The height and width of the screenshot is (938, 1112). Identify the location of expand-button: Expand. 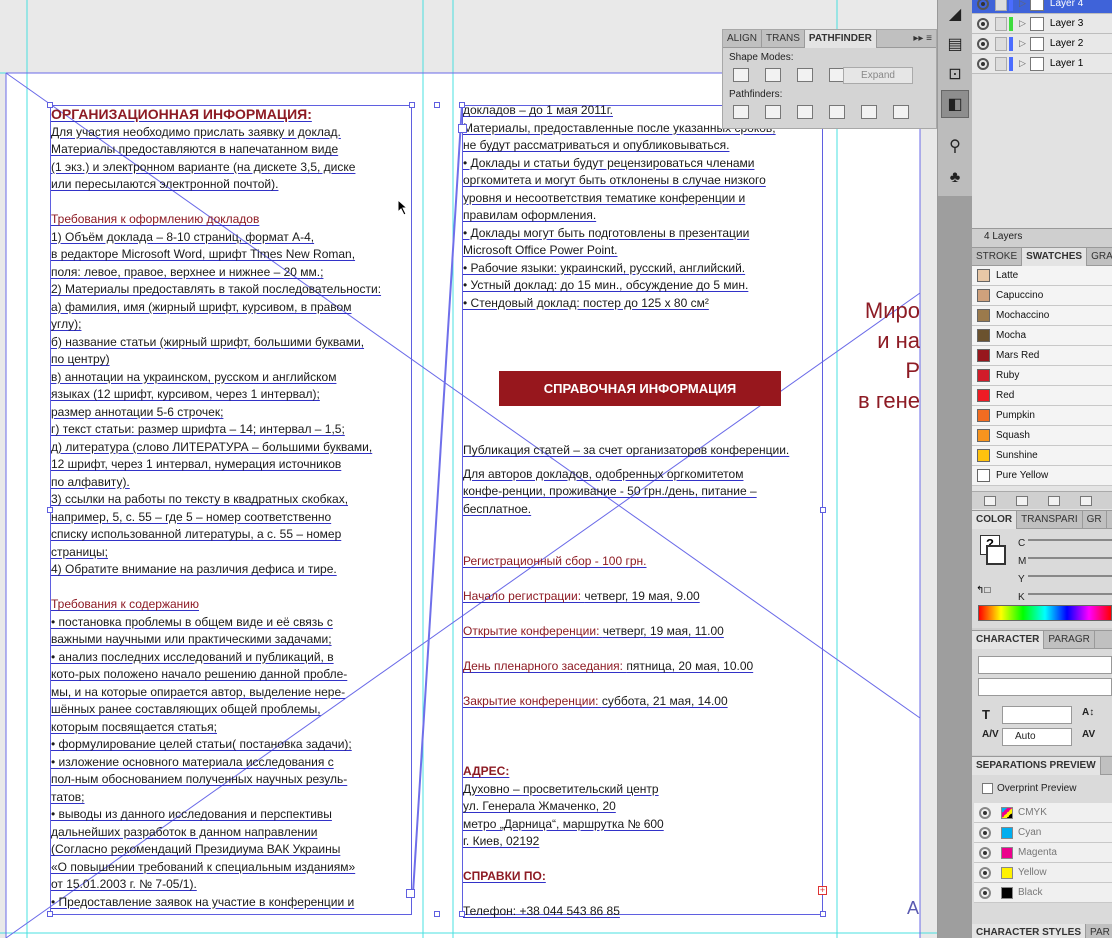
(878, 75).